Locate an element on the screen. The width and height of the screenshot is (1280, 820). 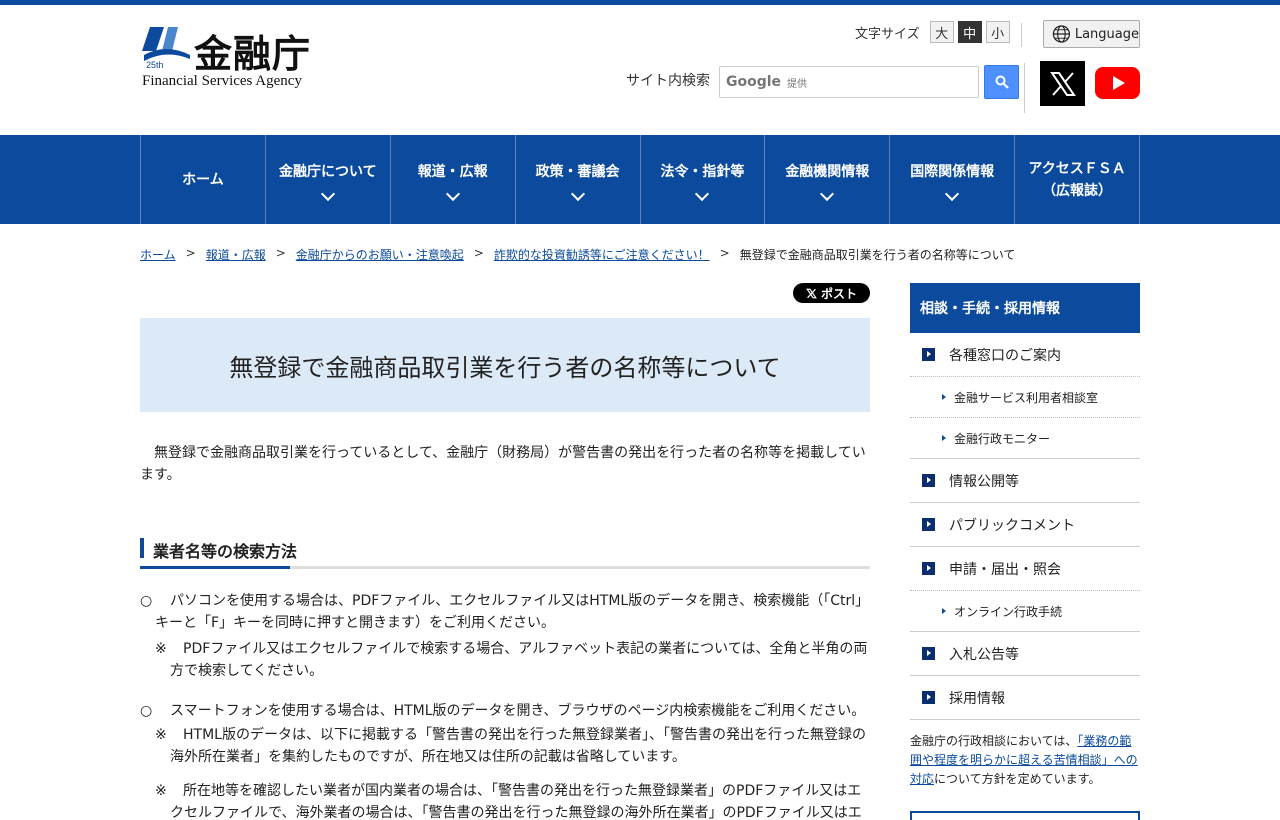
language-button: Language is located at coordinates (1091, 34).